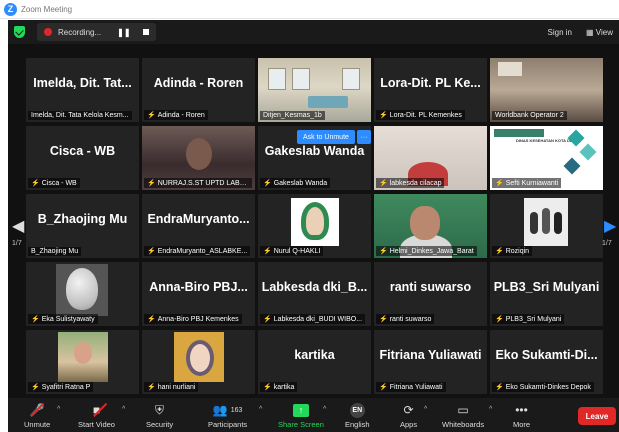 The image size is (619, 432). What do you see at coordinates (546, 90) in the screenshot?
I see `participant-tile: Worldbank Operator 2` at bounding box center [546, 90].